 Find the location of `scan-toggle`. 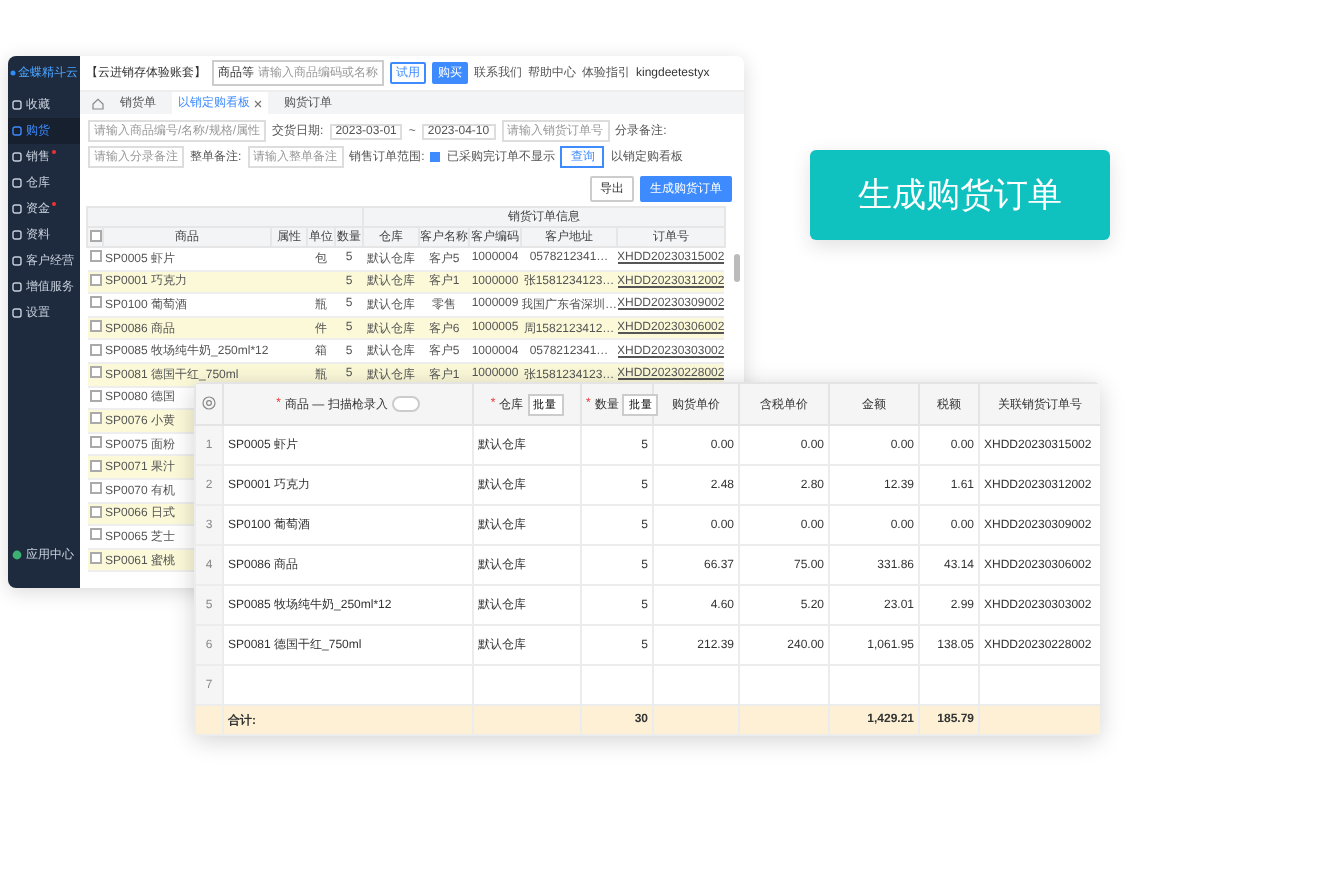

scan-toggle is located at coordinates (405, 404).